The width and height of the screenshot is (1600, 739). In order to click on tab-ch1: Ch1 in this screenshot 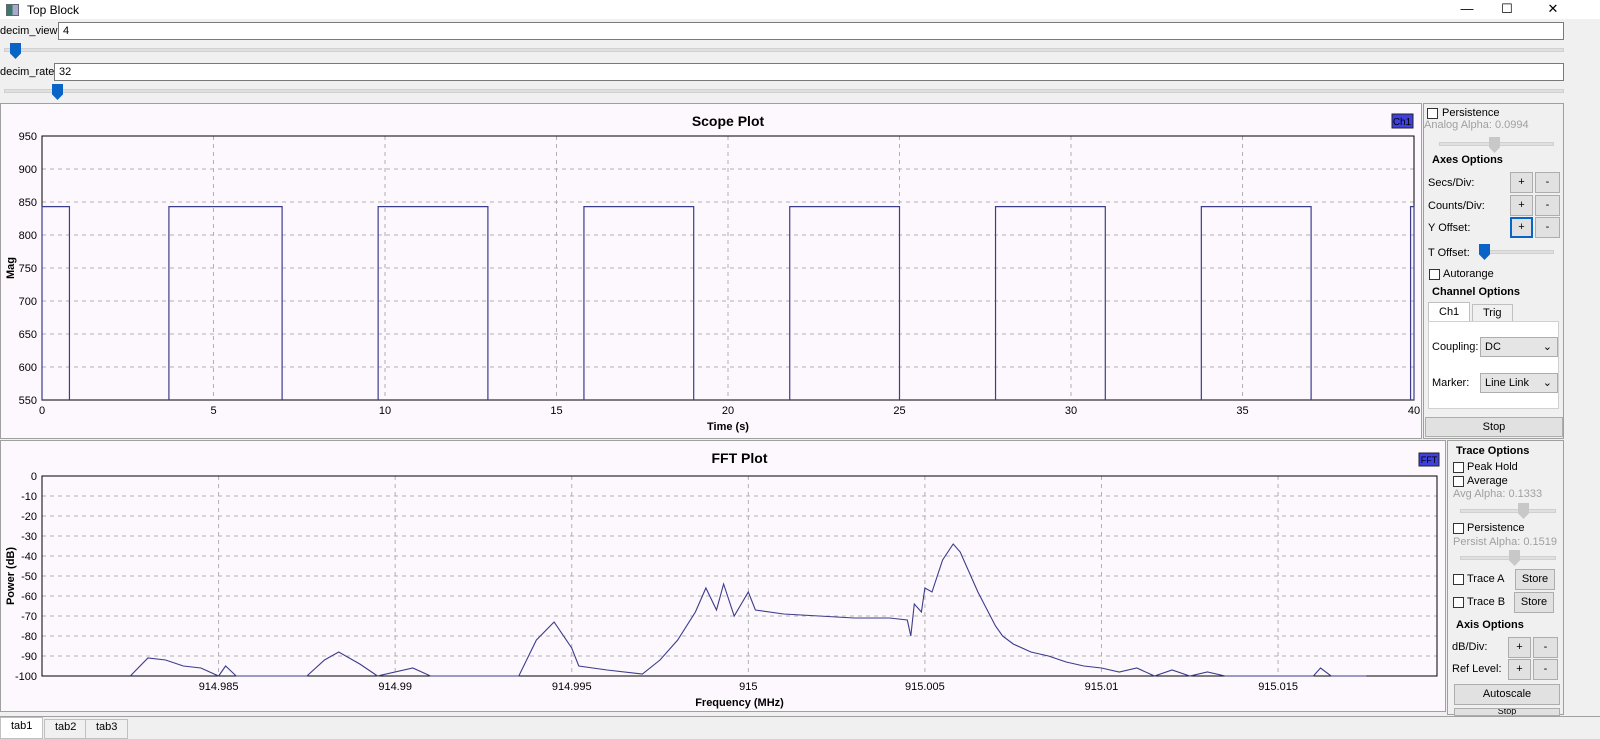, I will do `click(1449, 312)`.